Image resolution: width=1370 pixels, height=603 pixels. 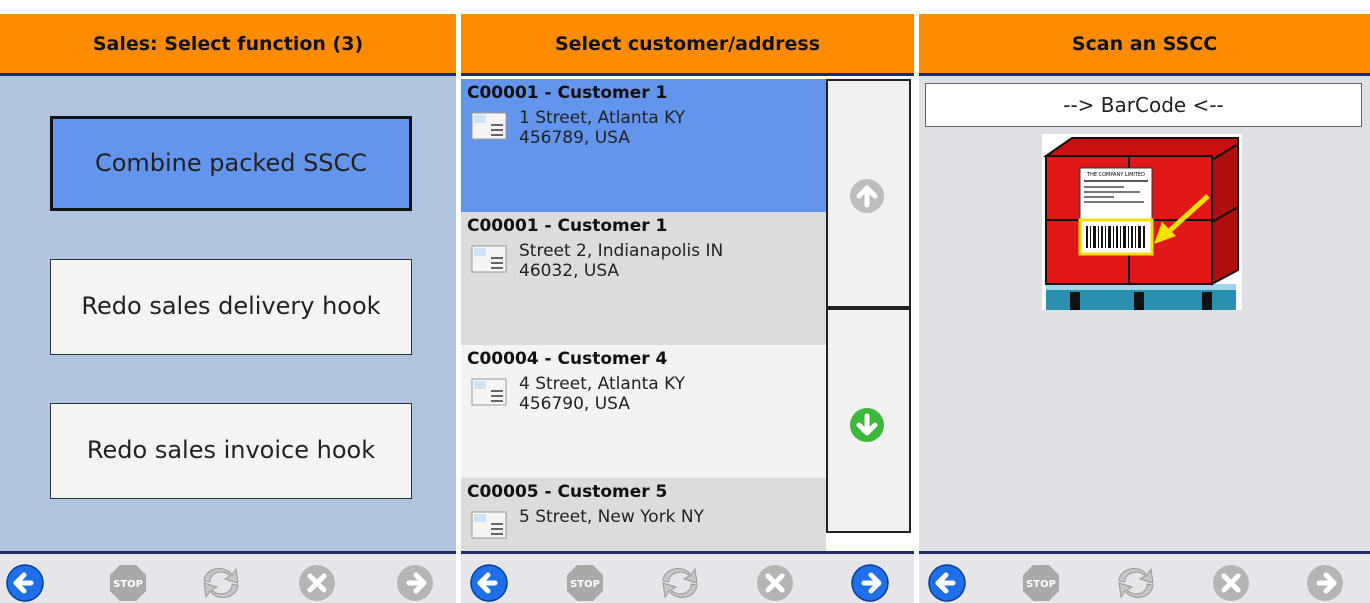 What do you see at coordinates (612, 517) in the screenshot?
I see `address-line1: 5 Street, New York NY` at bounding box center [612, 517].